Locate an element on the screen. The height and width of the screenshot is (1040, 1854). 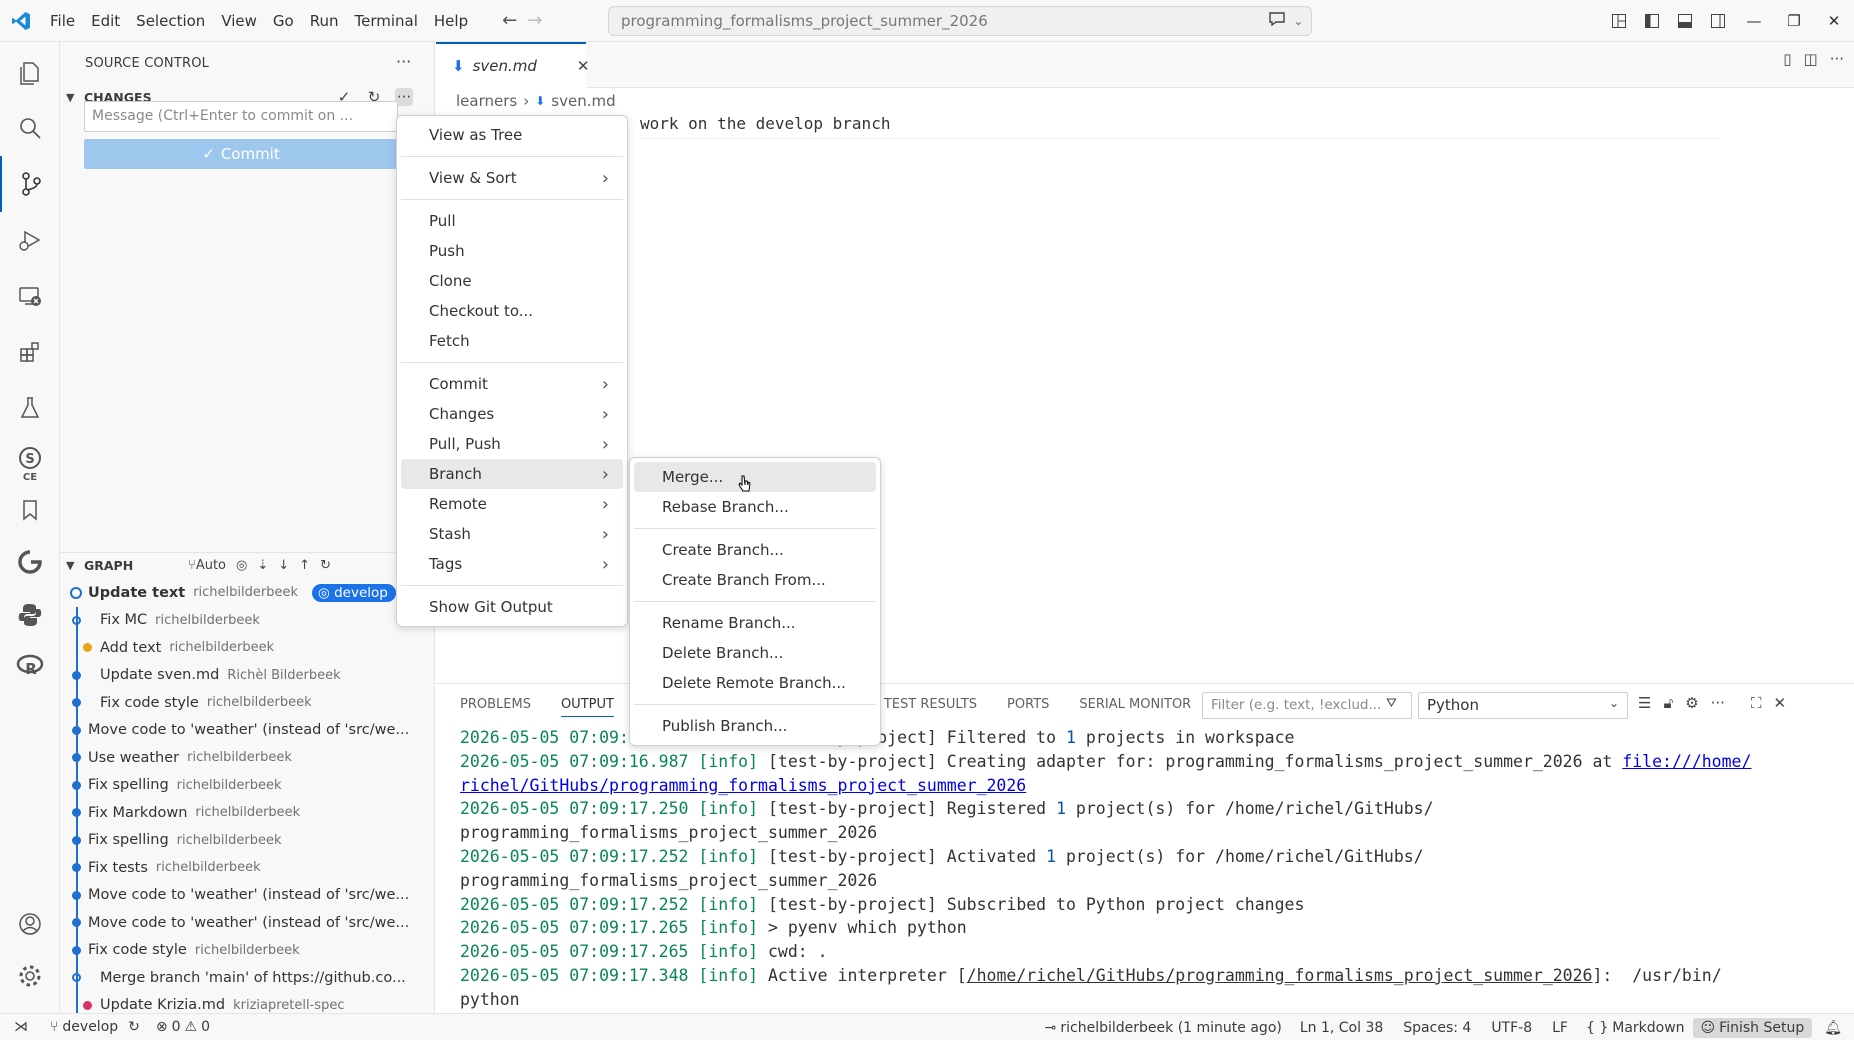
close-icon: ✕ is located at coordinates (583, 66).